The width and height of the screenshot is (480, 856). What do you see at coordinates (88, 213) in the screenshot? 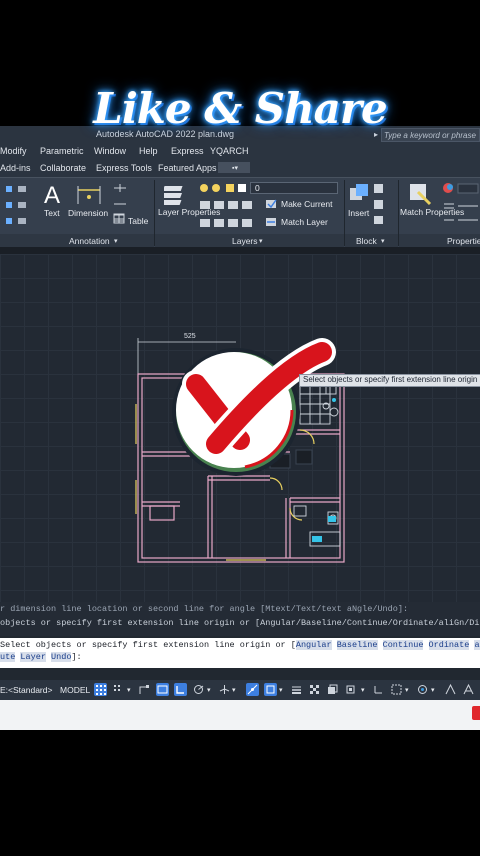
I see `dimension-button-label: Dimension` at bounding box center [88, 213].